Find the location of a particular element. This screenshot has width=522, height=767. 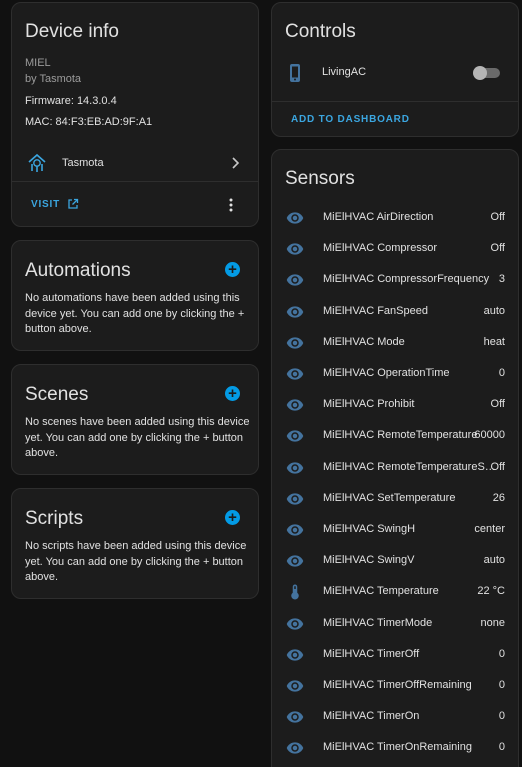

sensor-row: MiElHVAC SetTemperature 26 is located at coordinates (395, 499).